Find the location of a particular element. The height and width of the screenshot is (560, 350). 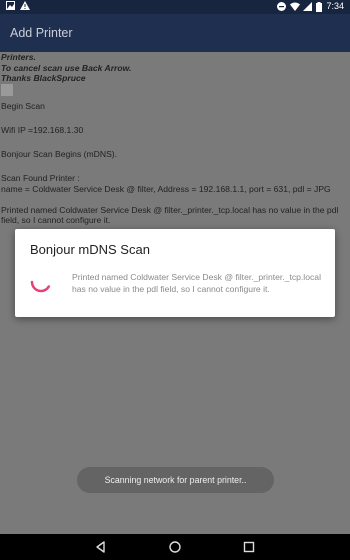

log-line: Wifi IP =192.168.1.30 is located at coordinates (42, 130).